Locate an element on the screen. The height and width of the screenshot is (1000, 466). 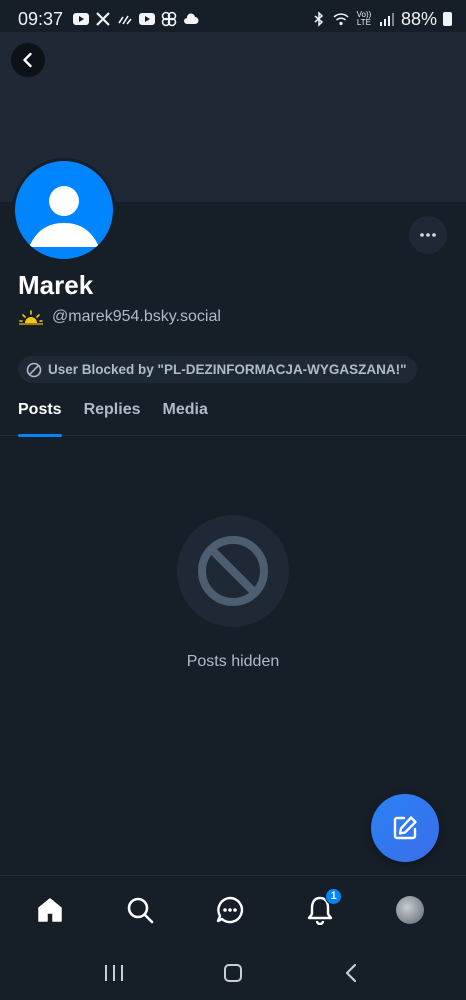
profile-handle: @marek954.bsky.social is located at coordinates (136, 316).